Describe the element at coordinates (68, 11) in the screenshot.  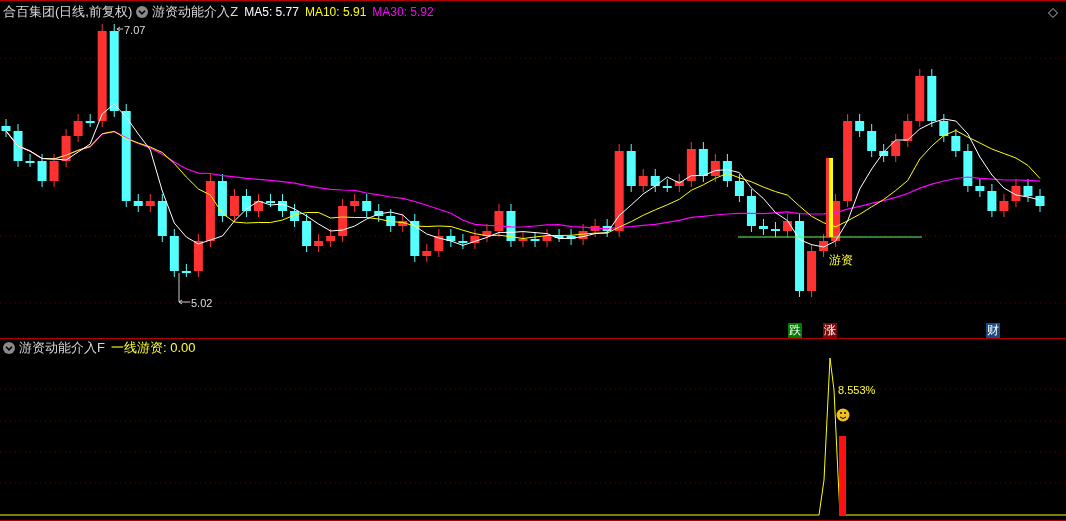
I see `stock-title: 合百集团(日线,前复权)` at that location.